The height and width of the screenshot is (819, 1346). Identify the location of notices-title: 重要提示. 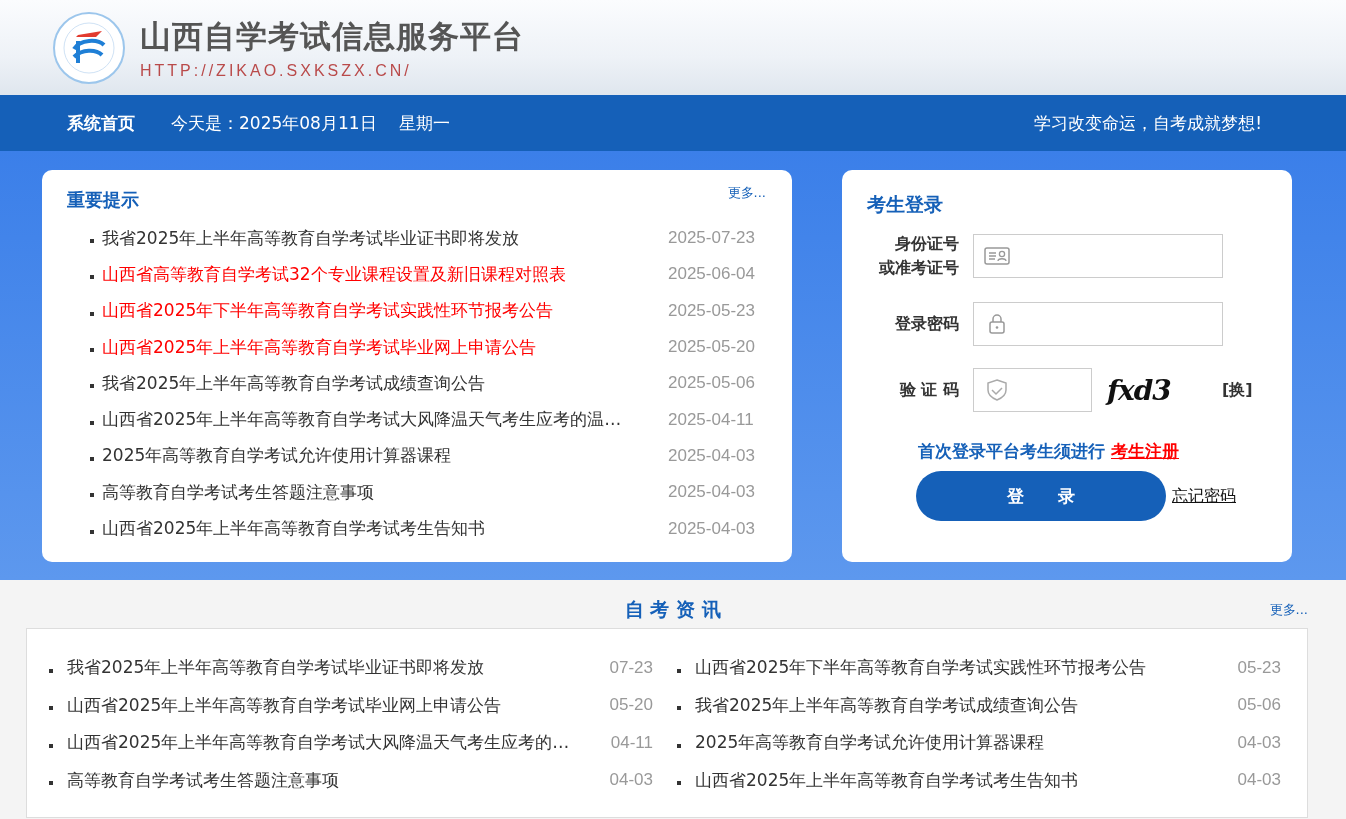
(103, 200).